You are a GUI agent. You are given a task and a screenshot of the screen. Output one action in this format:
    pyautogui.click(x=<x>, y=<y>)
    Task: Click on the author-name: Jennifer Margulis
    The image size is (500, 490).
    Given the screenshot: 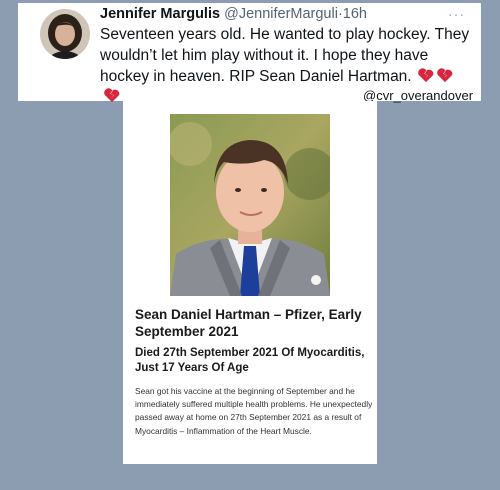 What is the action you would take?
    pyautogui.click(x=160, y=14)
    